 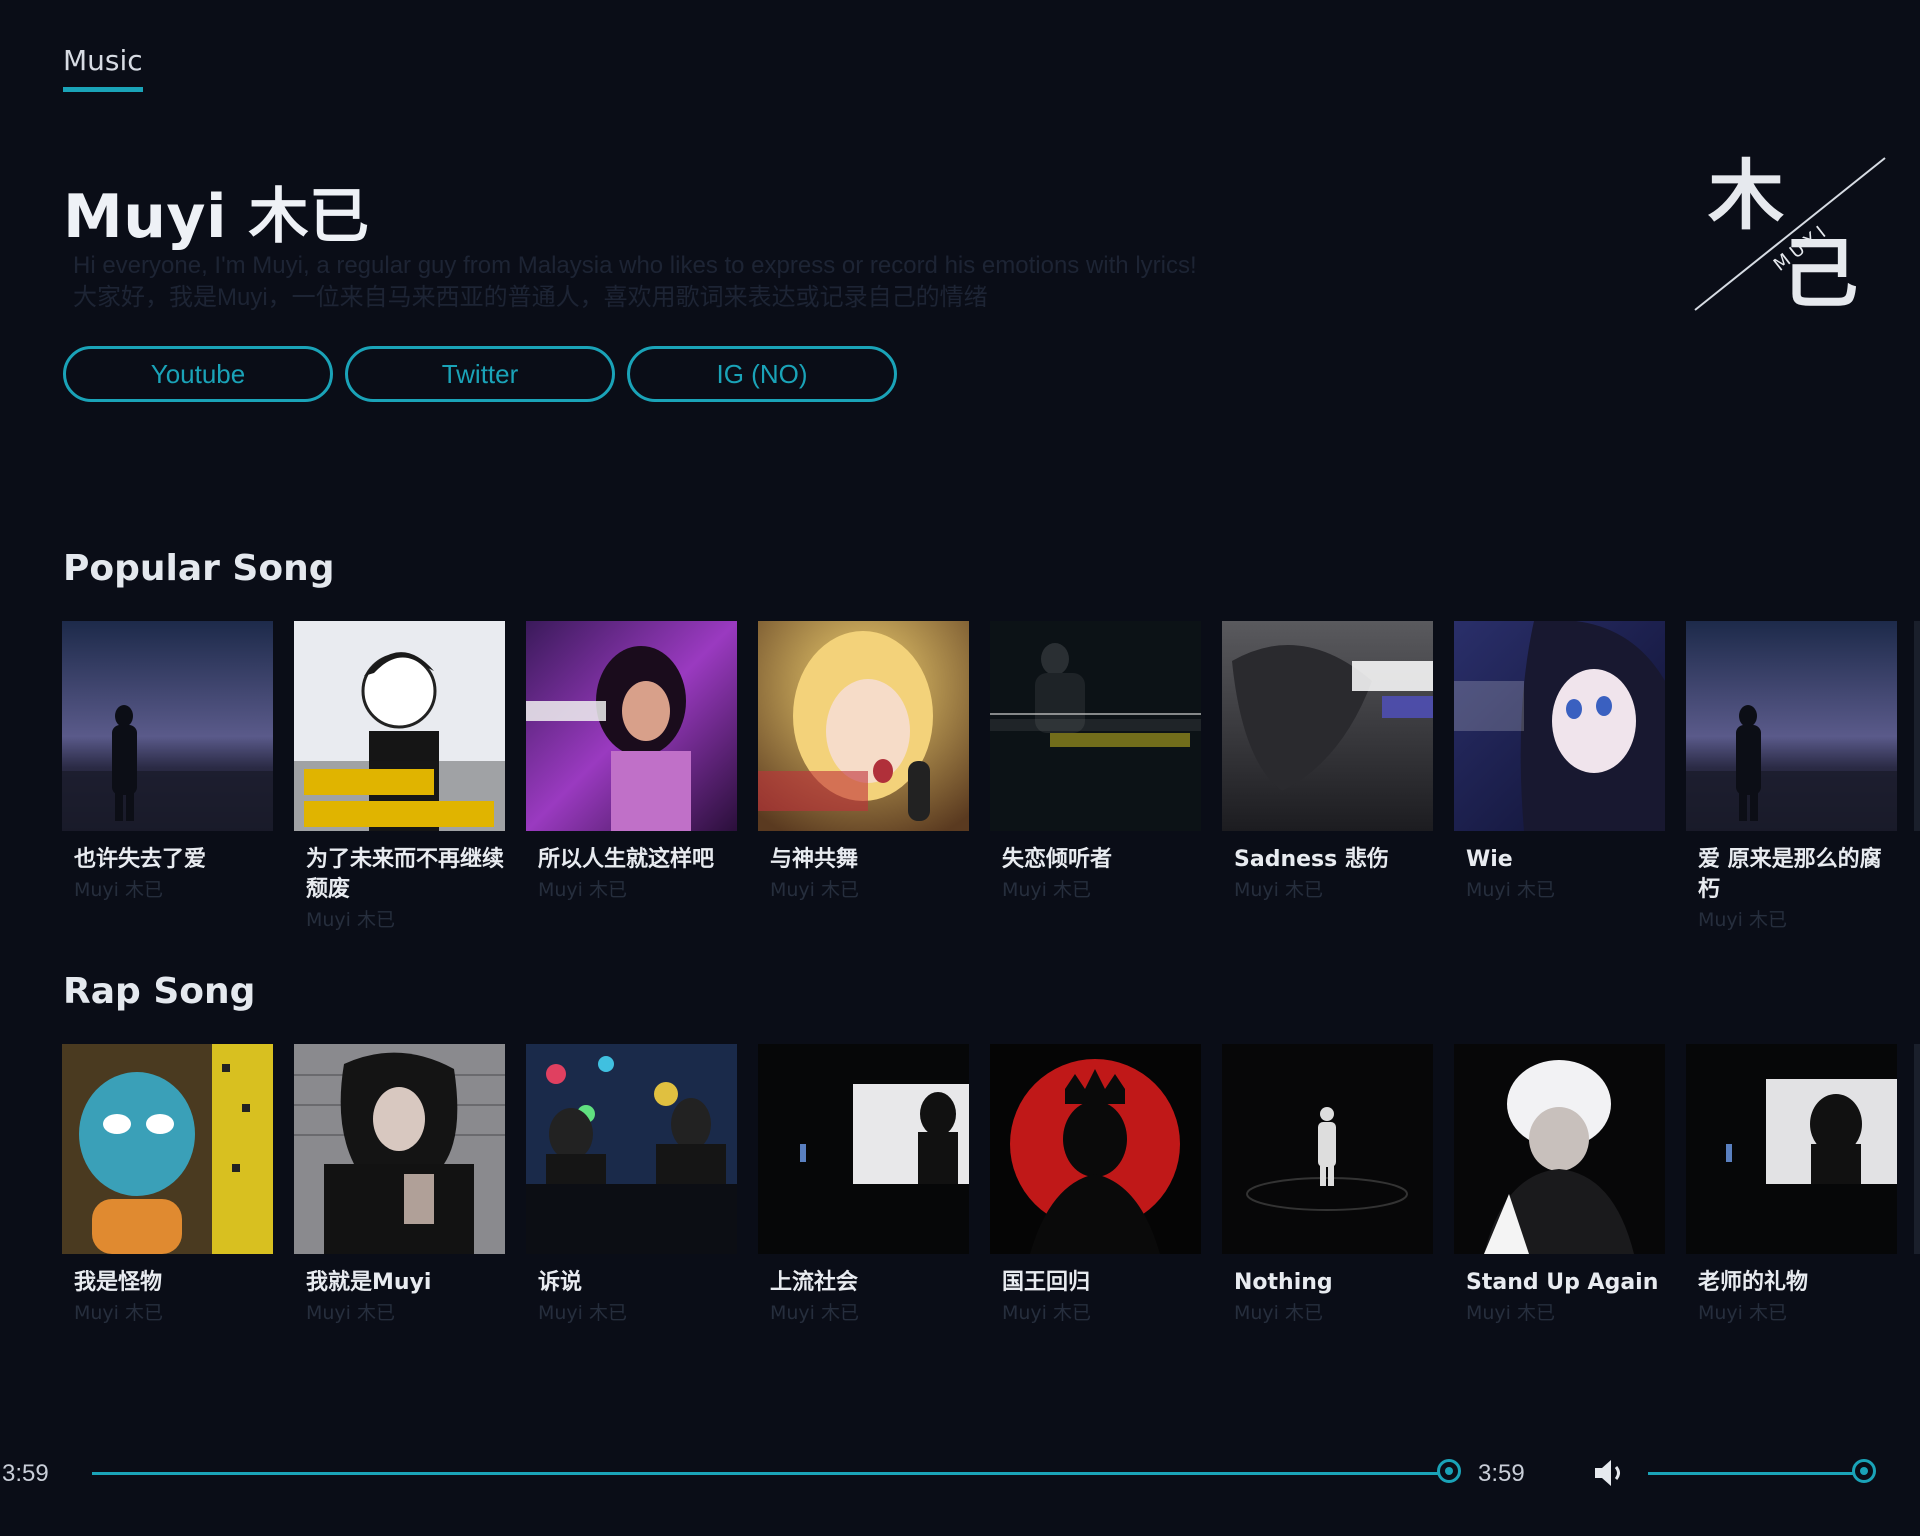 I want to click on song-card: 也许失去了爱 Muyi 木已, so click(x=167, y=778).